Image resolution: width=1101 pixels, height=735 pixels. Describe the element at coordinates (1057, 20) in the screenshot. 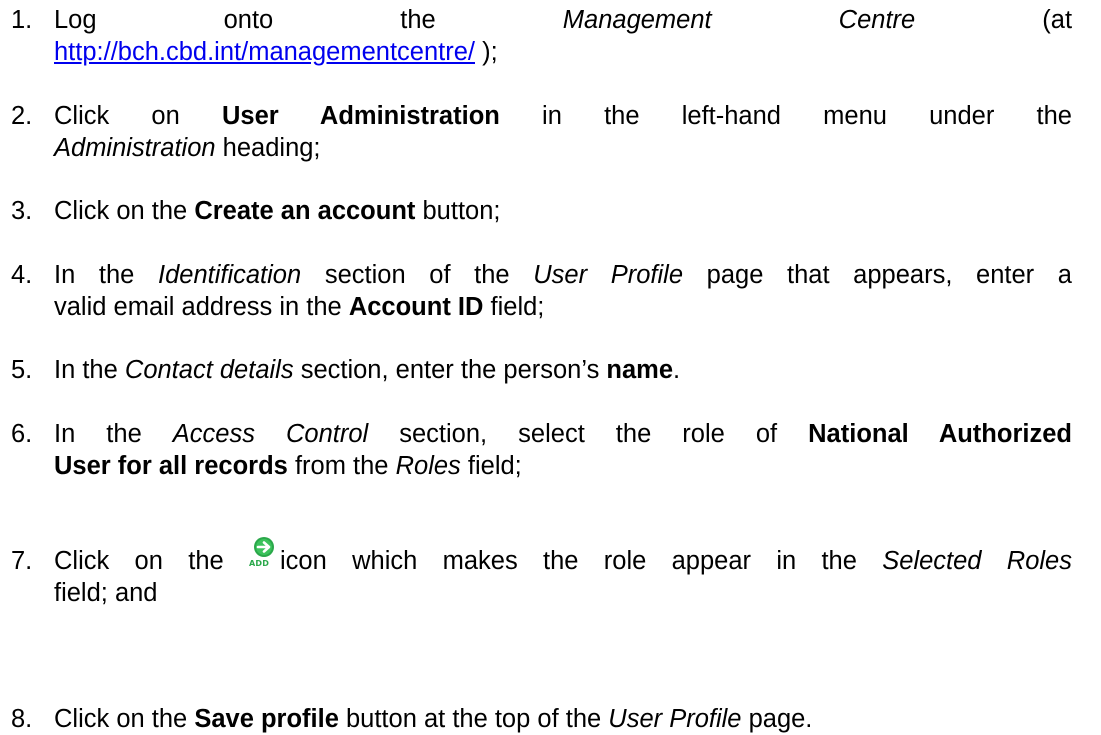

I see `step-word: (at` at that location.